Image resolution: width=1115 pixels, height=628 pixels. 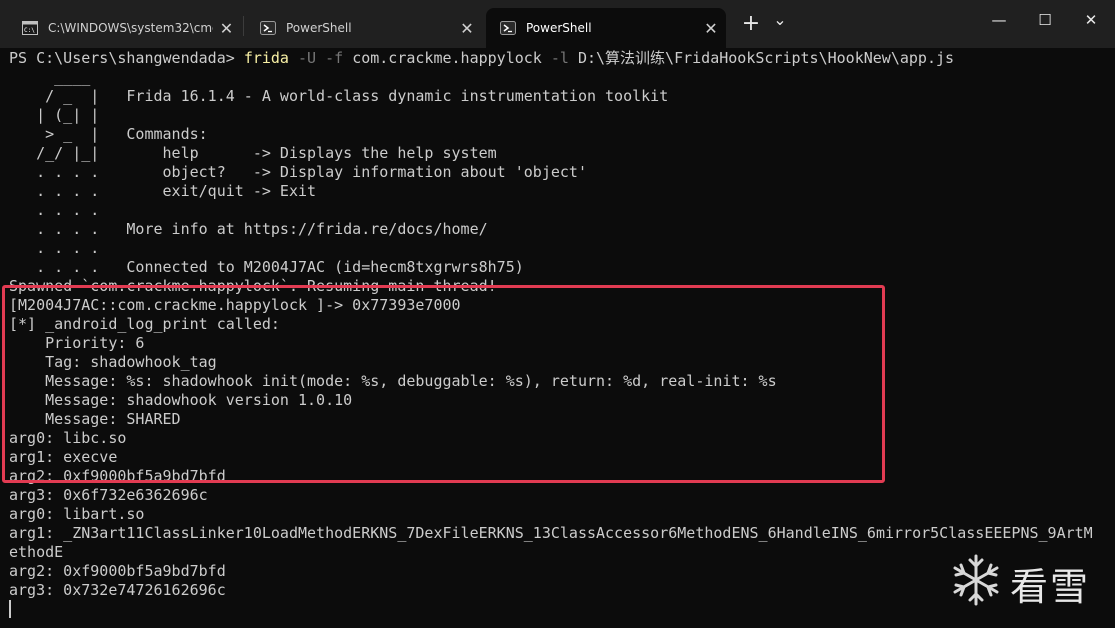 I want to click on terminal-line: arg3: 0x6f732e6362696c, so click(x=108, y=495).